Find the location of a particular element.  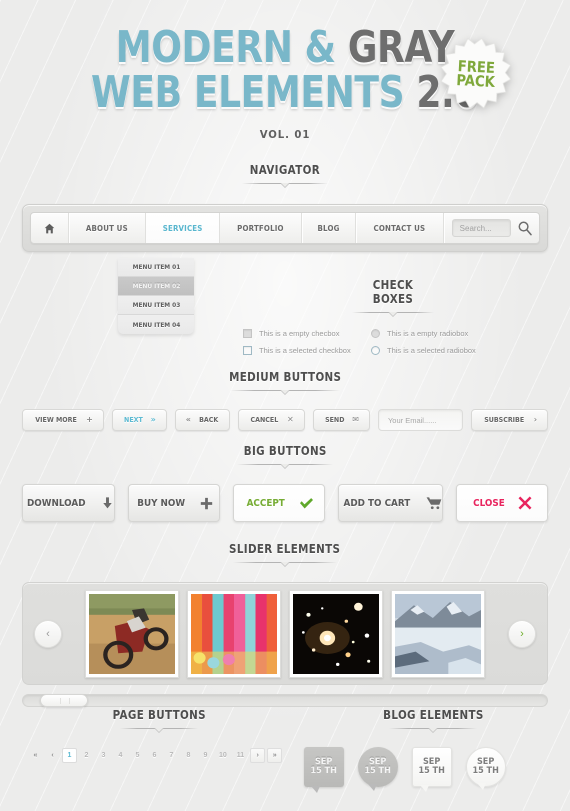

download-button: DOWNLOAD is located at coordinates (68, 503).